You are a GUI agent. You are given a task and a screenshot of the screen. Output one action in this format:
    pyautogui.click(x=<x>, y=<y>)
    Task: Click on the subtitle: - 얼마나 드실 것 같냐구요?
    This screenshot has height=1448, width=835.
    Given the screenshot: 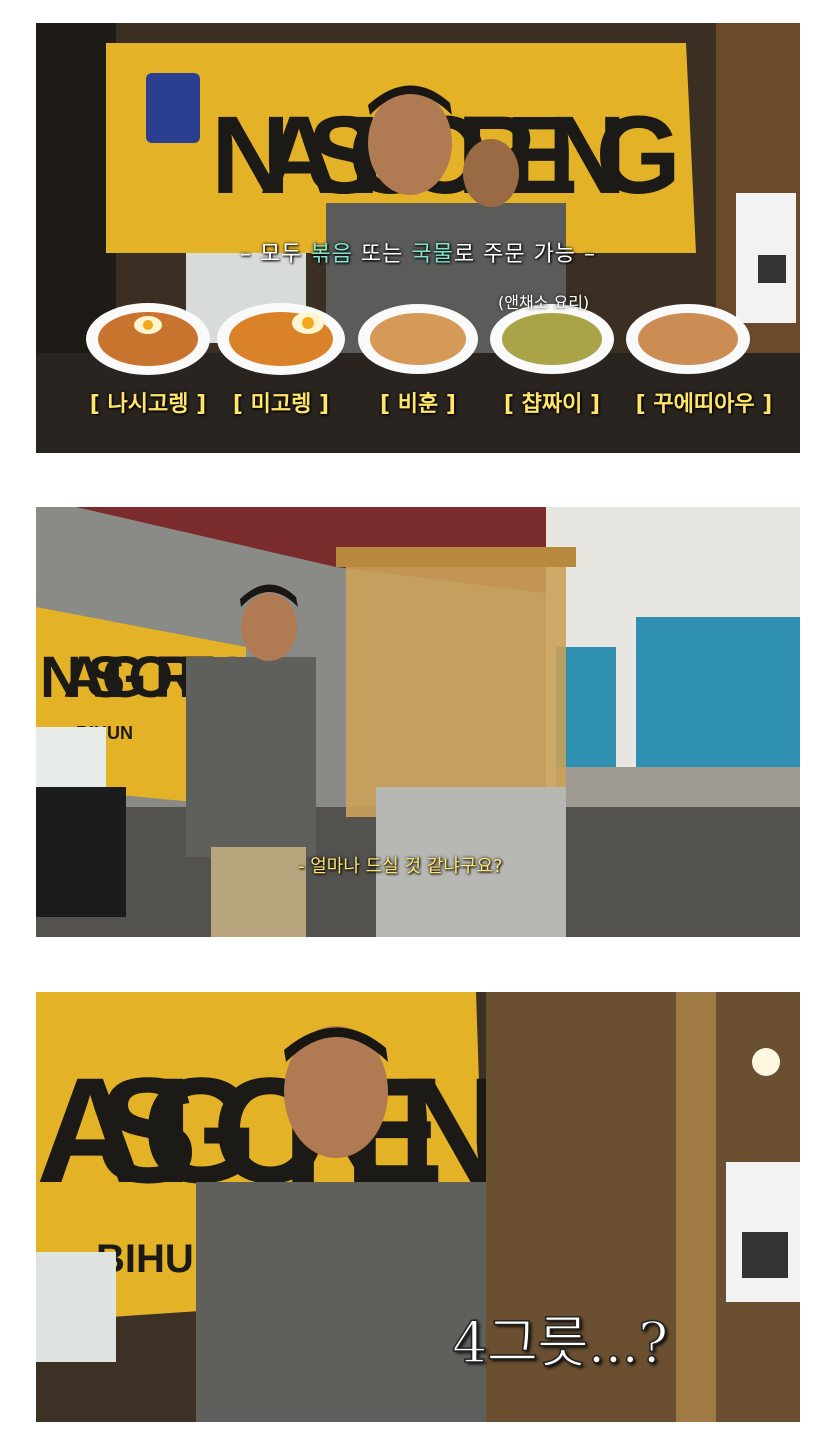 What is the action you would take?
    pyautogui.click(x=400, y=866)
    